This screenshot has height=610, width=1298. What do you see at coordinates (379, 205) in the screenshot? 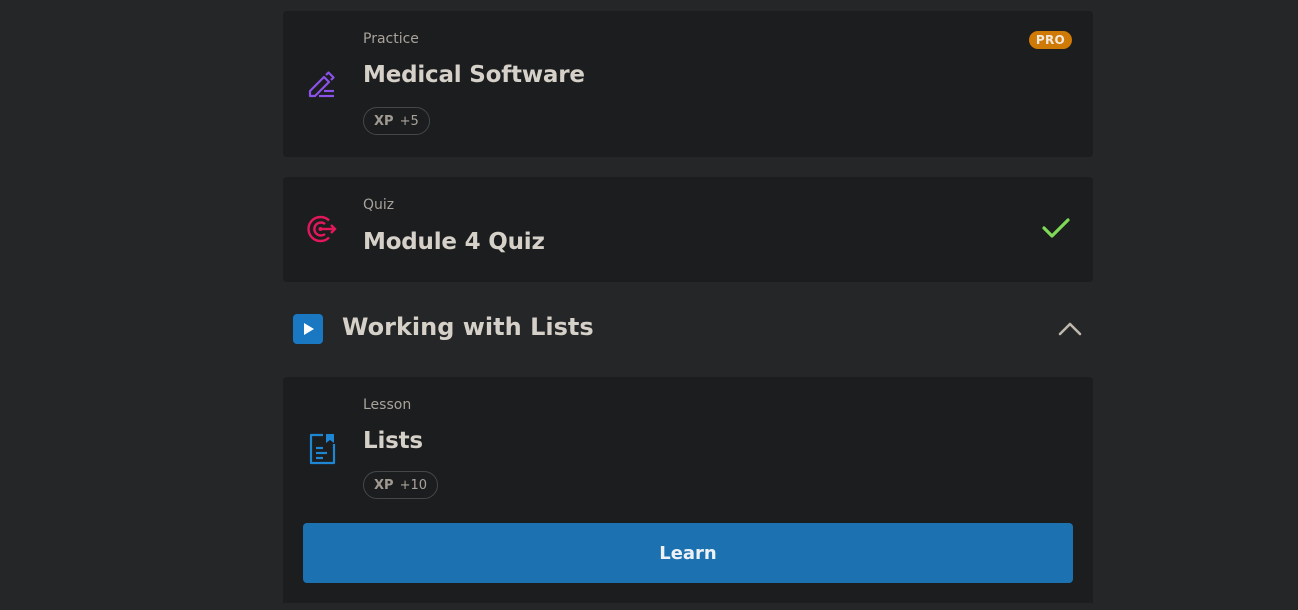
I see `item-type-label: Quiz` at bounding box center [379, 205].